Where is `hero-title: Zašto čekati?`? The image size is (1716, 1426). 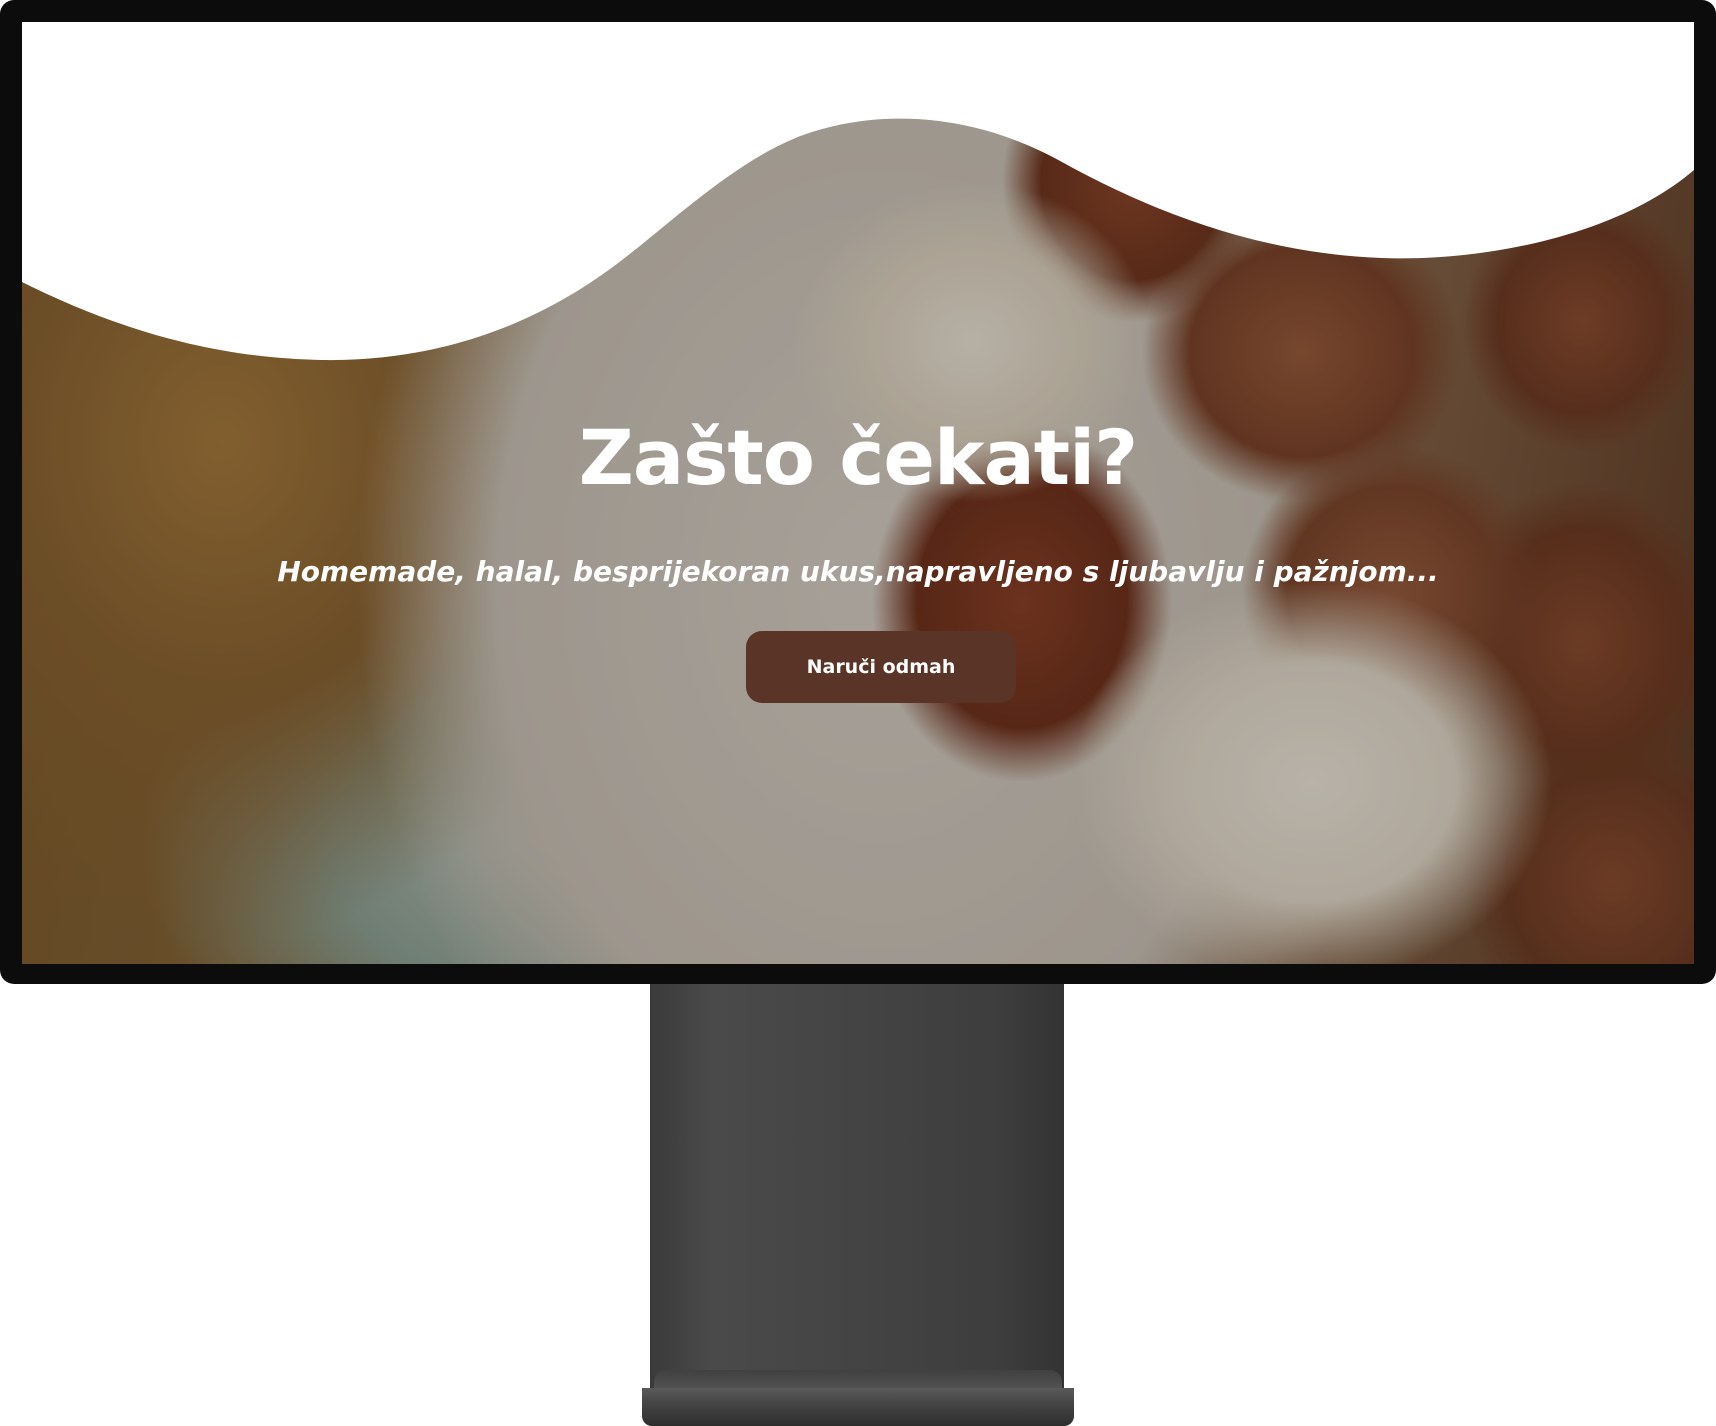 hero-title: Zašto čekati? is located at coordinates (858, 457).